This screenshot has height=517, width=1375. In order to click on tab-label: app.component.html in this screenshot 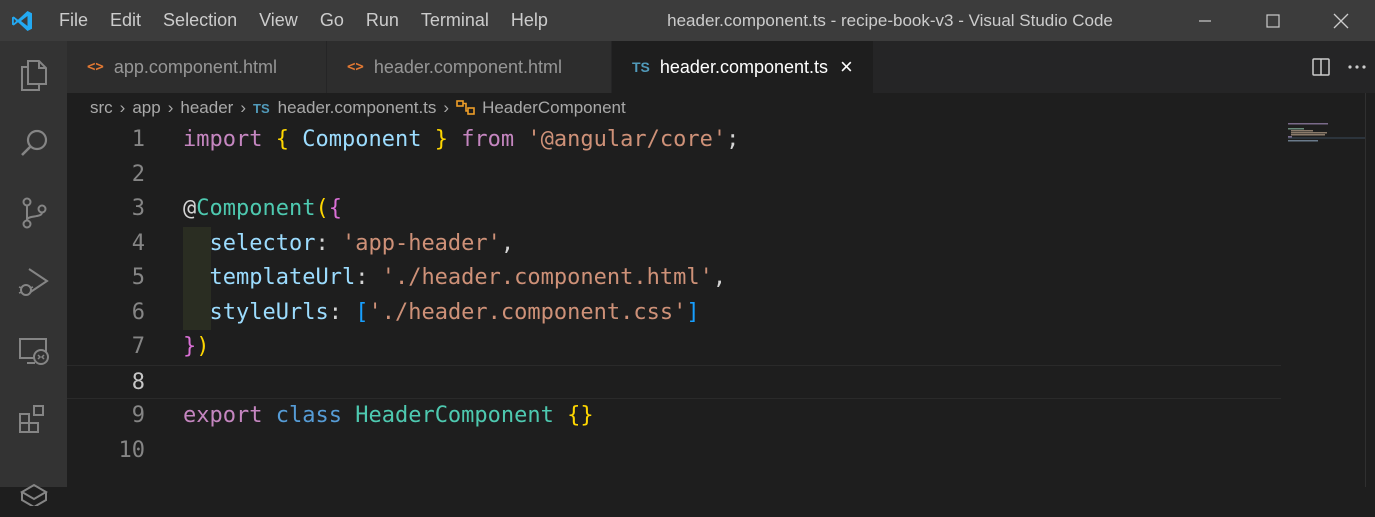, I will do `click(195, 66)`.